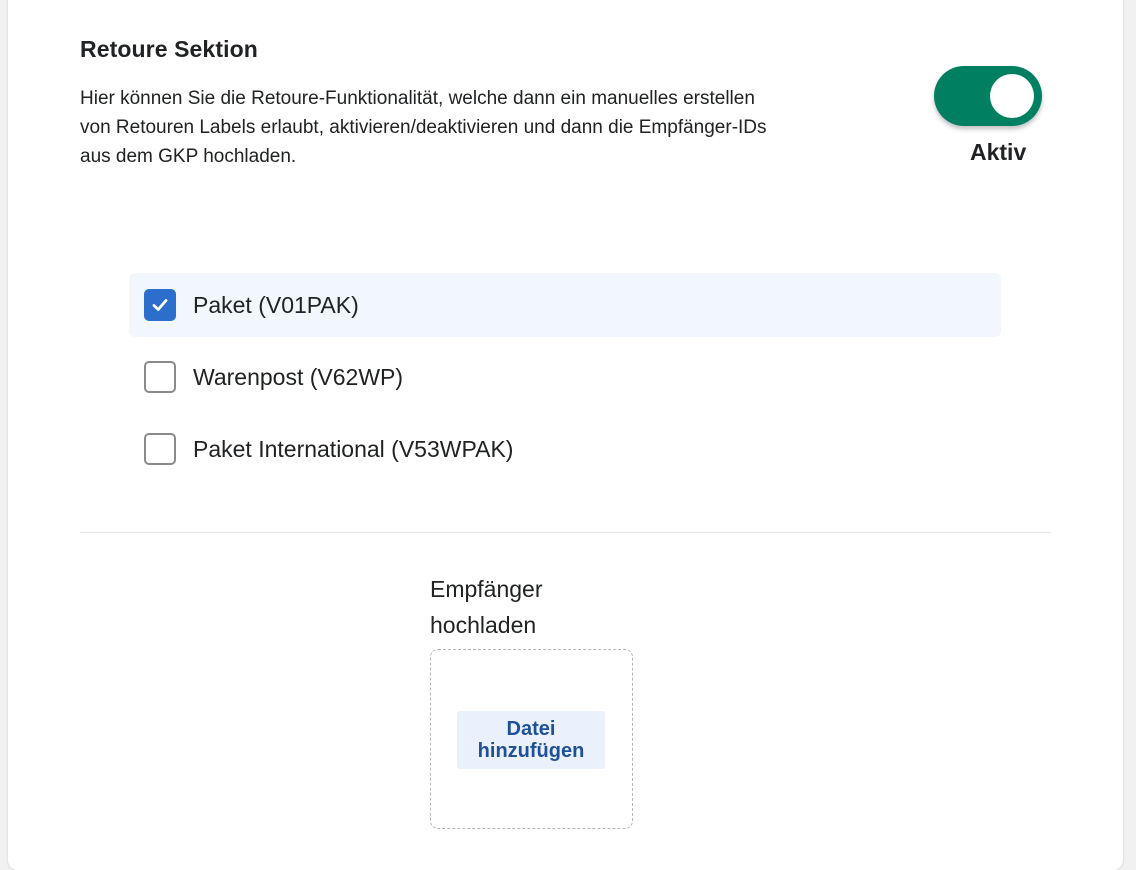  What do you see at coordinates (565, 305) in the screenshot?
I see `option-paket: Paket (V01PAK)` at bounding box center [565, 305].